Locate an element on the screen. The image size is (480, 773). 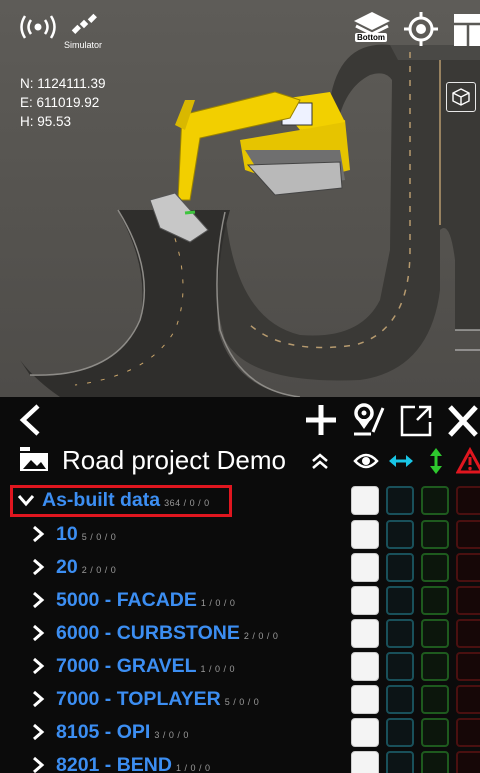
chevron-left-icon is located at coordinates (30, 420).